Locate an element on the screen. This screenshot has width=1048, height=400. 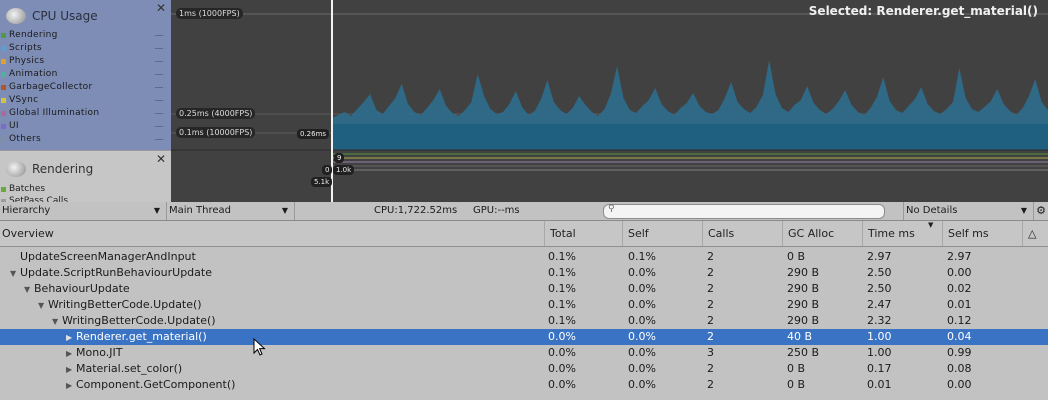
legend-label: Physics is located at coordinates (27, 61).